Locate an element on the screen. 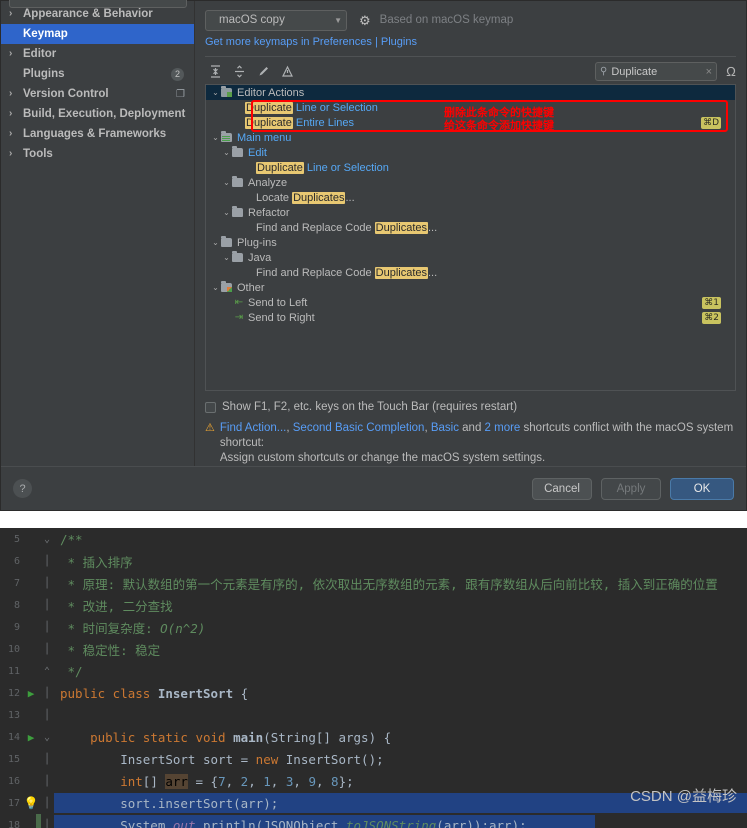 The image size is (747, 828). folder-icon is located at coordinates (226, 241).